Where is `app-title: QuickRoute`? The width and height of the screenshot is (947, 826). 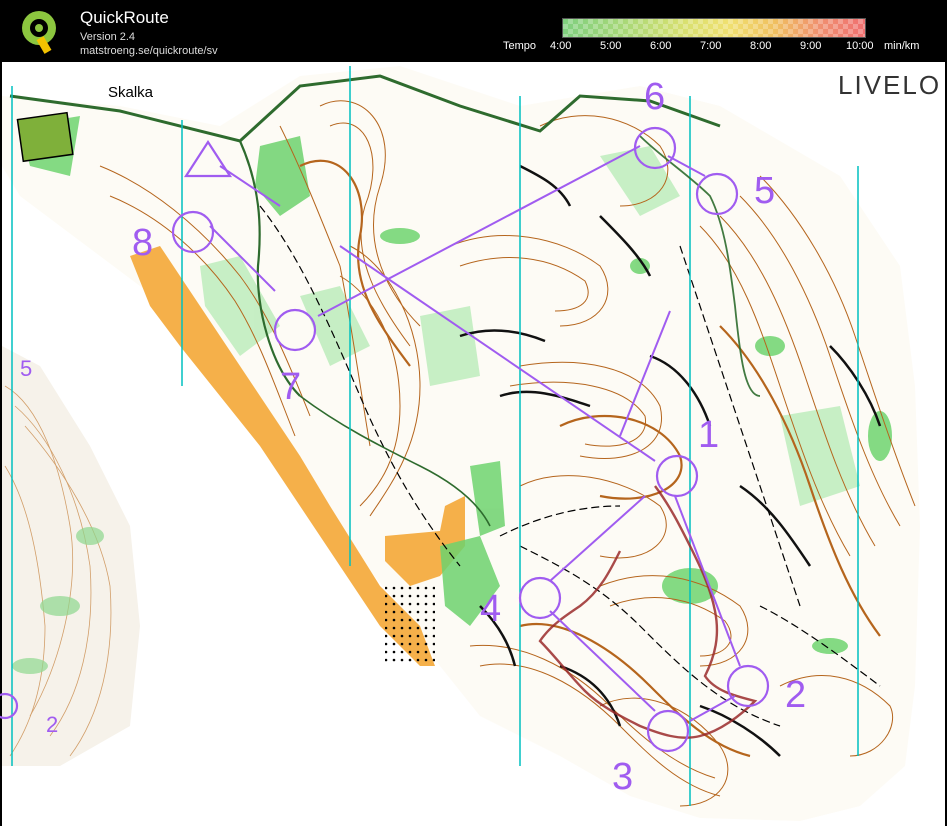
app-title: QuickRoute is located at coordinates (124, 17).